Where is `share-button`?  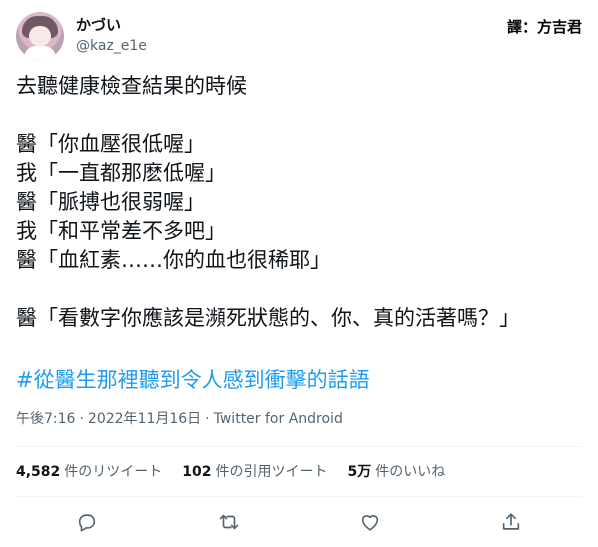 share-button is located at coordinates (511, 522).